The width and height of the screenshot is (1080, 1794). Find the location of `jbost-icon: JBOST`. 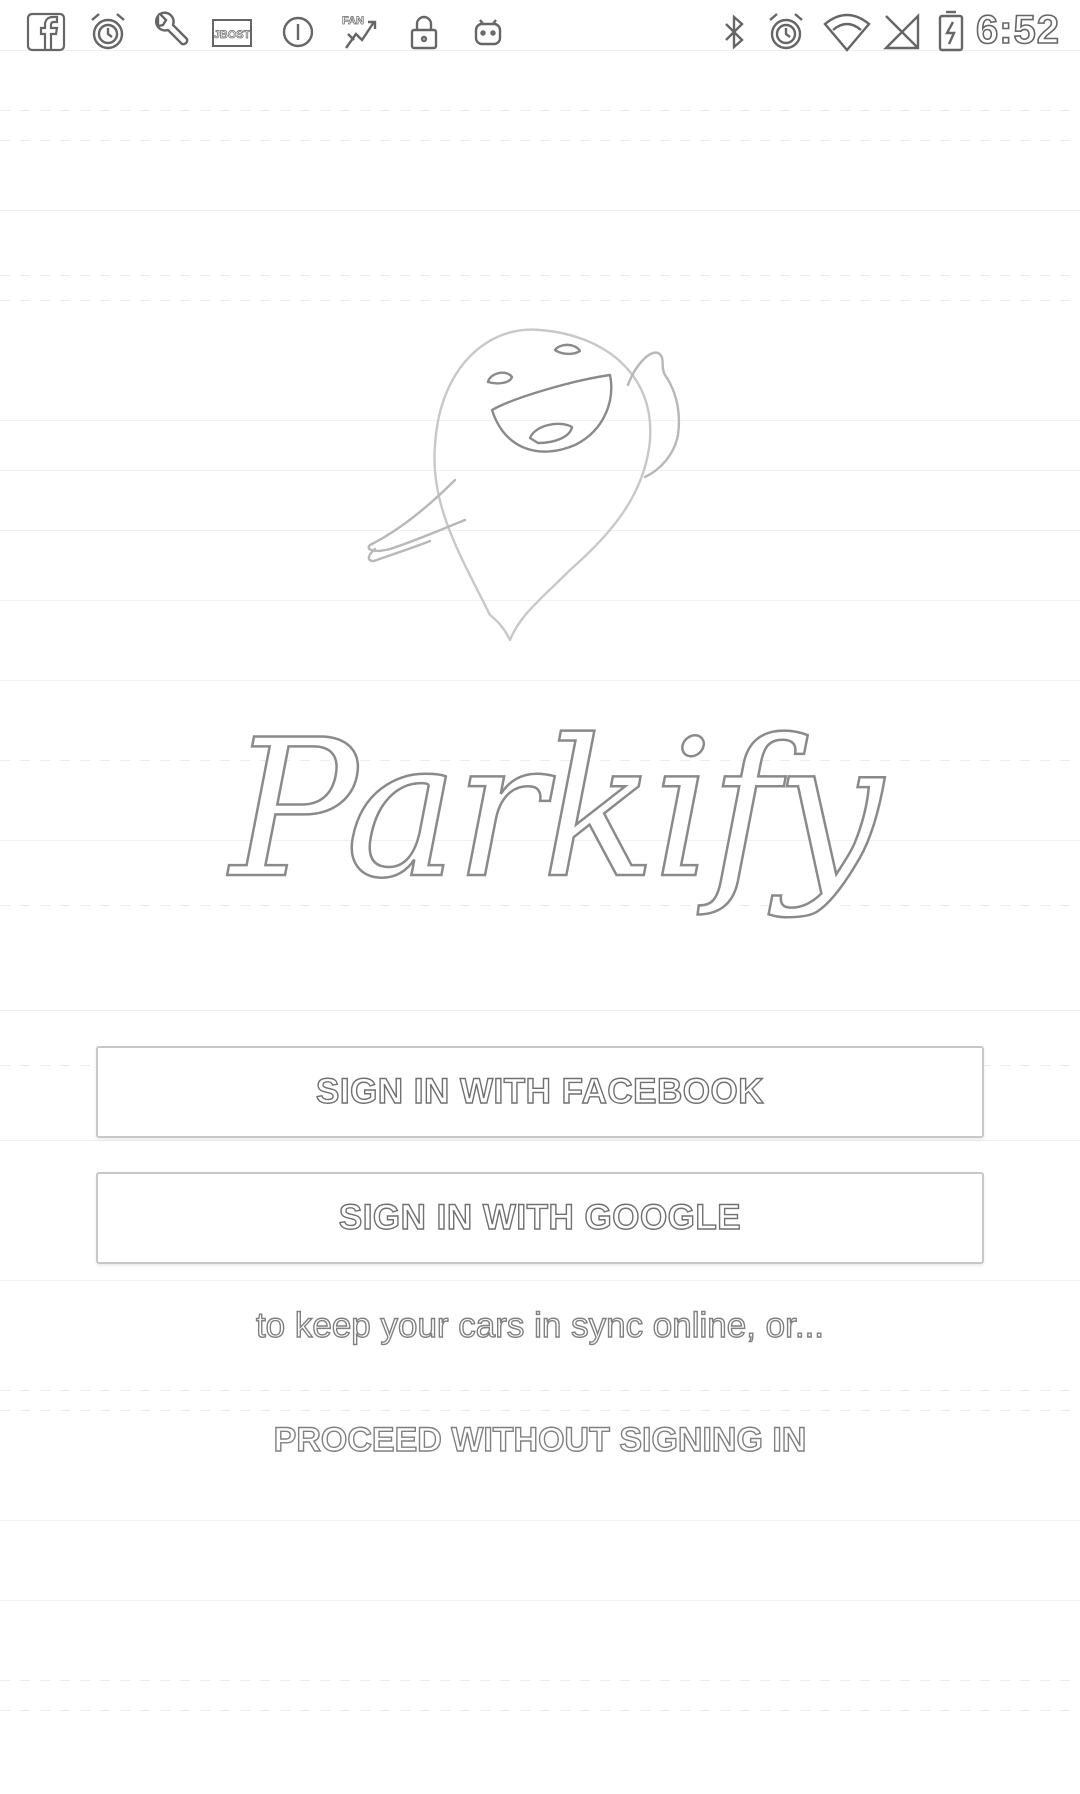

jbost-icon: JBOST is located at coordinates (232, 32).